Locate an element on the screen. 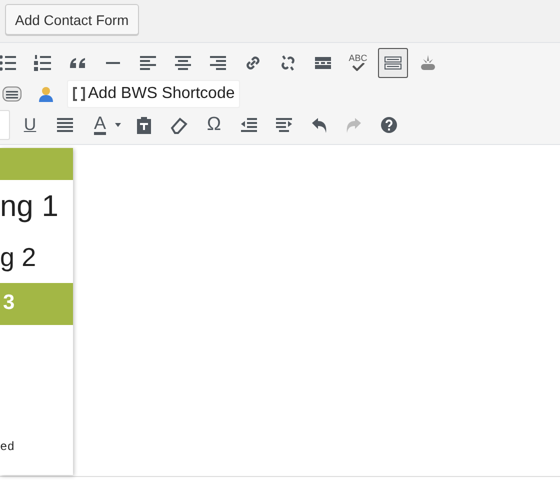  underline-button: U is located at coordinates (30, 125).